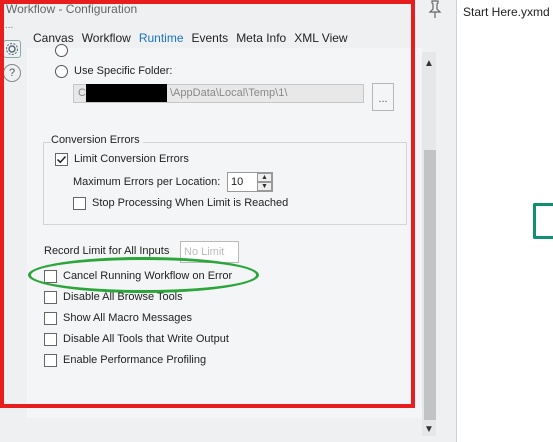 This screenshot has height=442, width=553. What do you see at coordinates (506, 12) in the screenshot?
I see `file-tab-label: Start Here.yxmd` at bounding box center [506, 12].